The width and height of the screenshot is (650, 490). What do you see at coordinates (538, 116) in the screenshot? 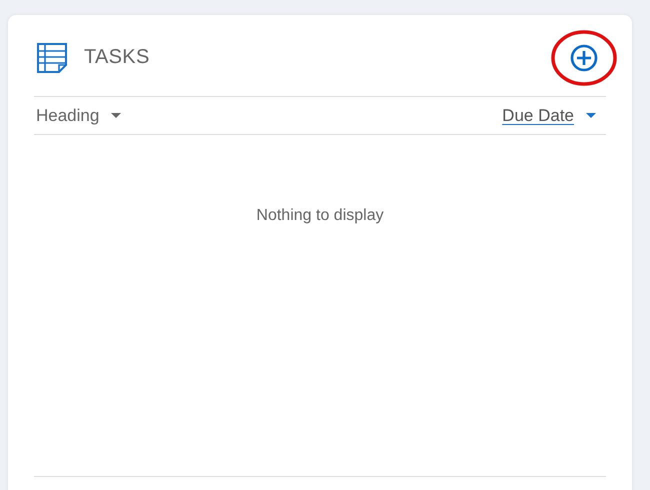
I see `column-header: Due Date` at bounding box center [538, 116].